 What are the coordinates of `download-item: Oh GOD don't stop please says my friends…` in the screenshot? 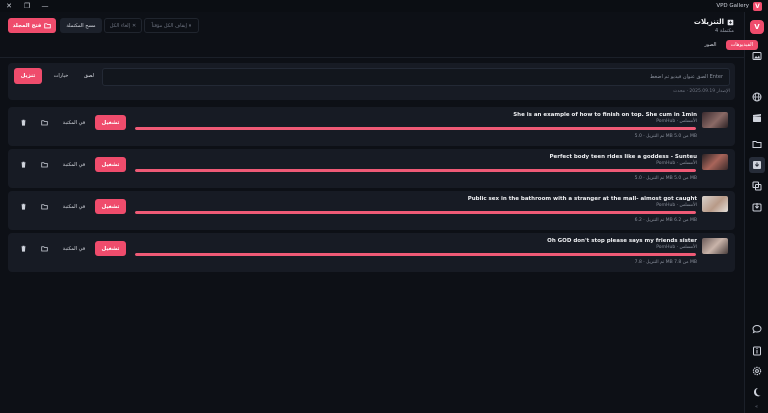 It's located at (371, 252).